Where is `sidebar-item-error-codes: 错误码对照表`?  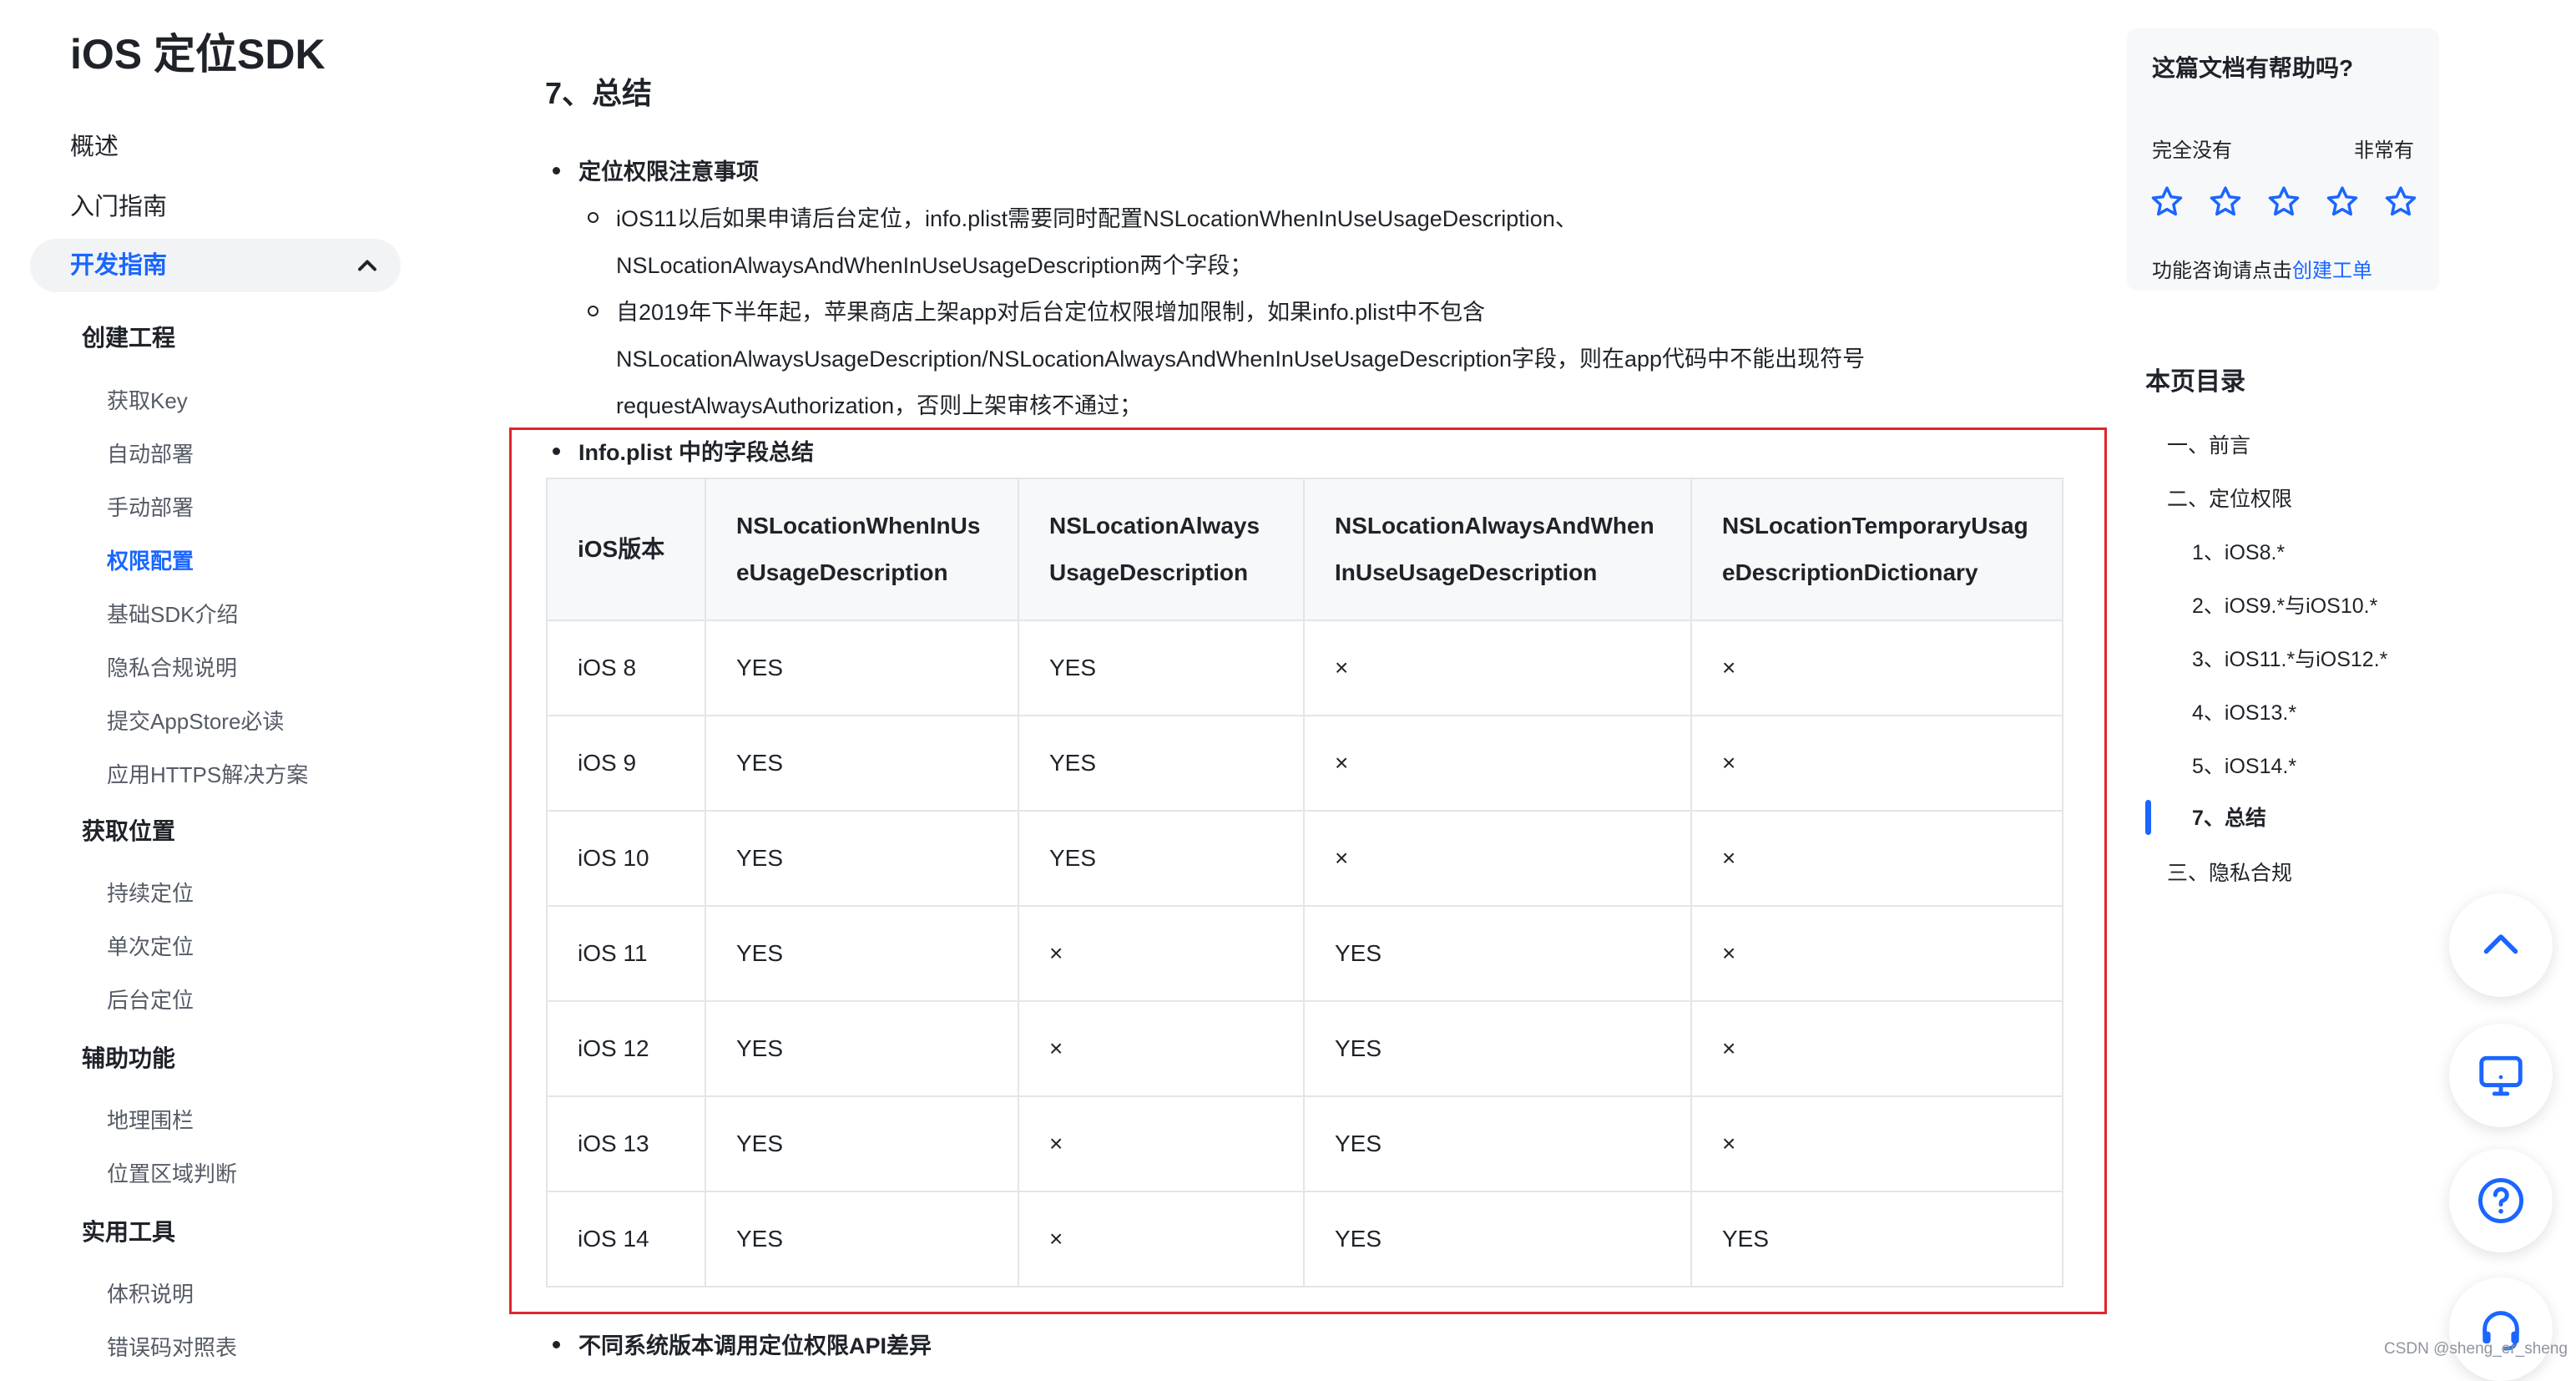
sidebar-item-error-codes: 错误码对照表 is located at coordinates (172, 1347).